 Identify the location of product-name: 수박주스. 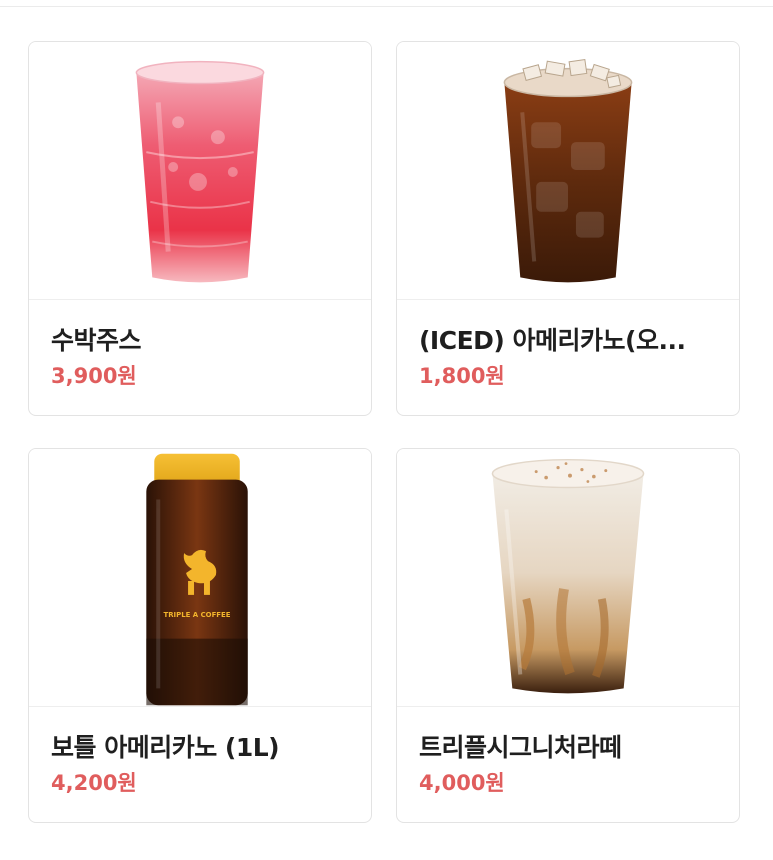
(96, 340).